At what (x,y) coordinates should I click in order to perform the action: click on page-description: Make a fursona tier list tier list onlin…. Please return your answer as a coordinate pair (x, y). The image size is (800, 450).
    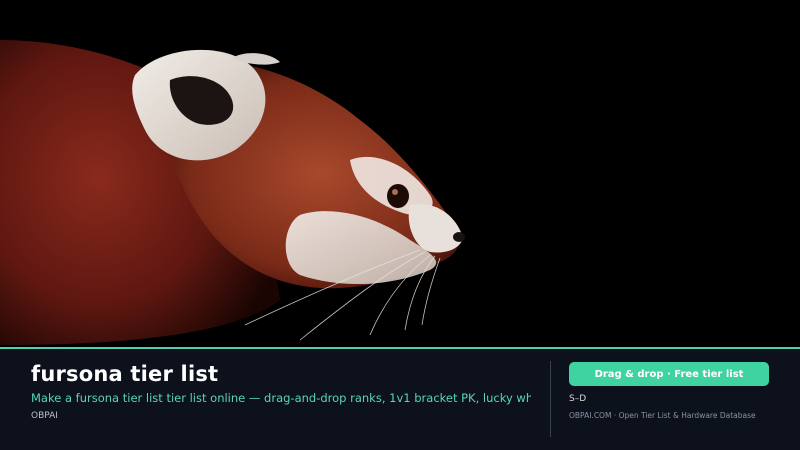
    Looking at the image, I should click on (281, 398).